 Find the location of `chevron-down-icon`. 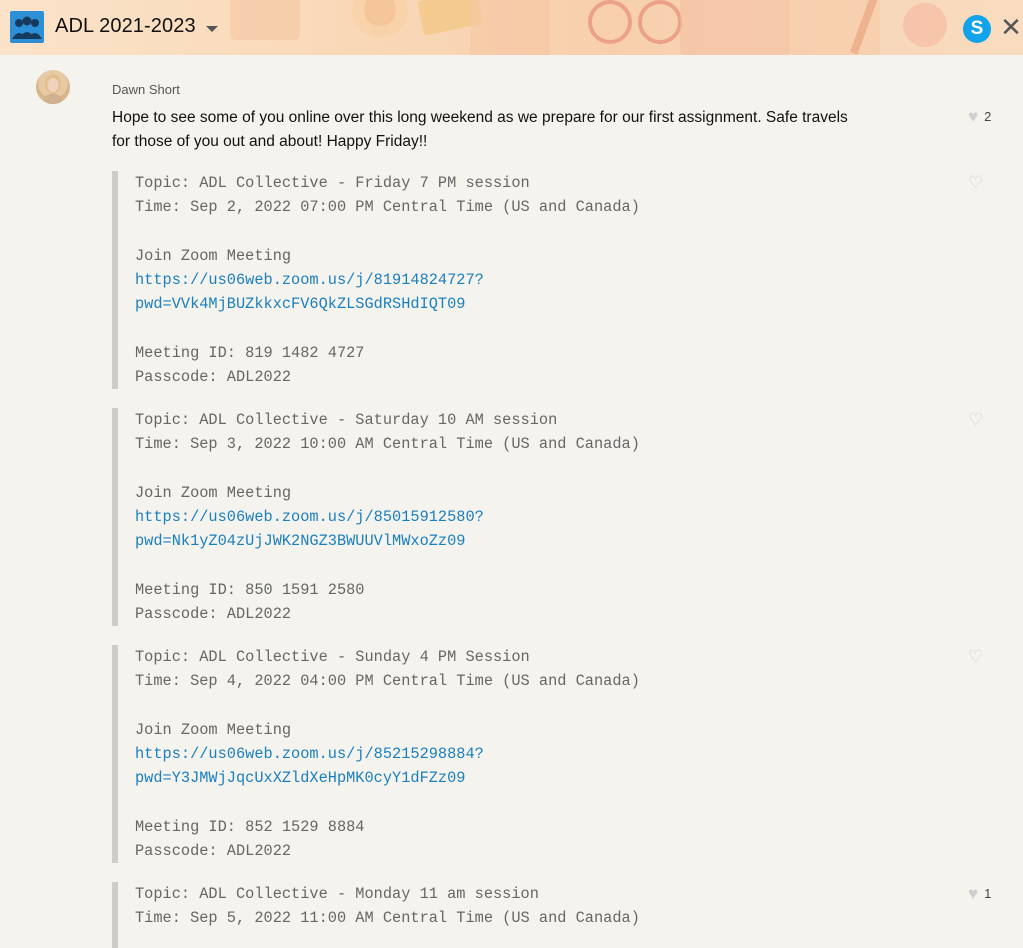

chevron-down-icon is located at coordinates (211, 28).